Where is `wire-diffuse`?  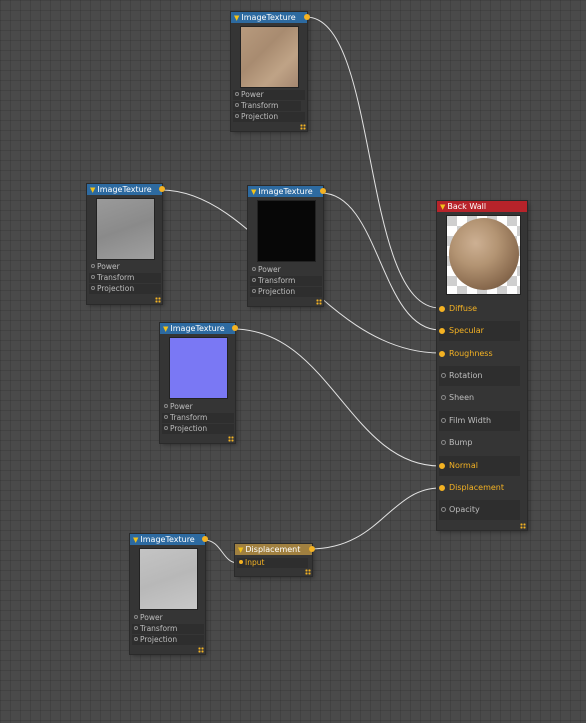 wire-diffuse is located at coordinates (373, 162).